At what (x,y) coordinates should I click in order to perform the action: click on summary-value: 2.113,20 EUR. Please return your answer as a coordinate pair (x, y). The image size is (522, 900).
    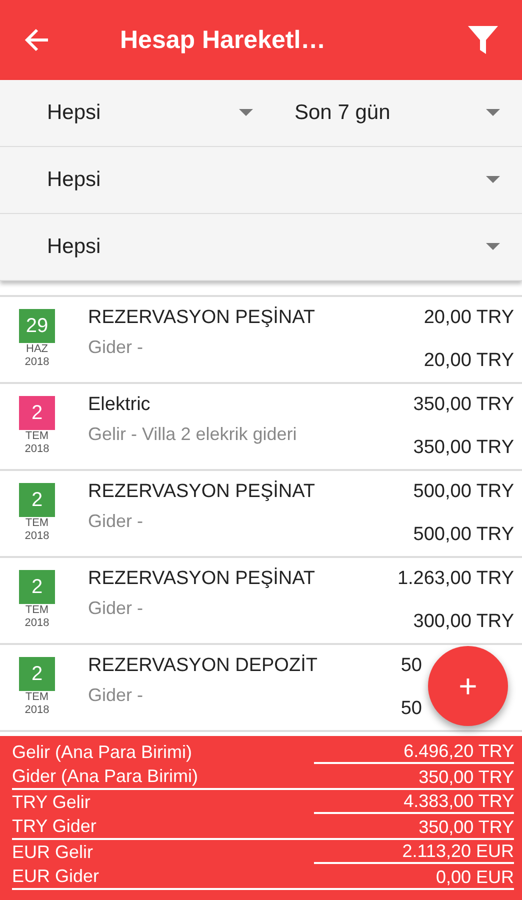
    Looking at the image, I should click on (414, 852).